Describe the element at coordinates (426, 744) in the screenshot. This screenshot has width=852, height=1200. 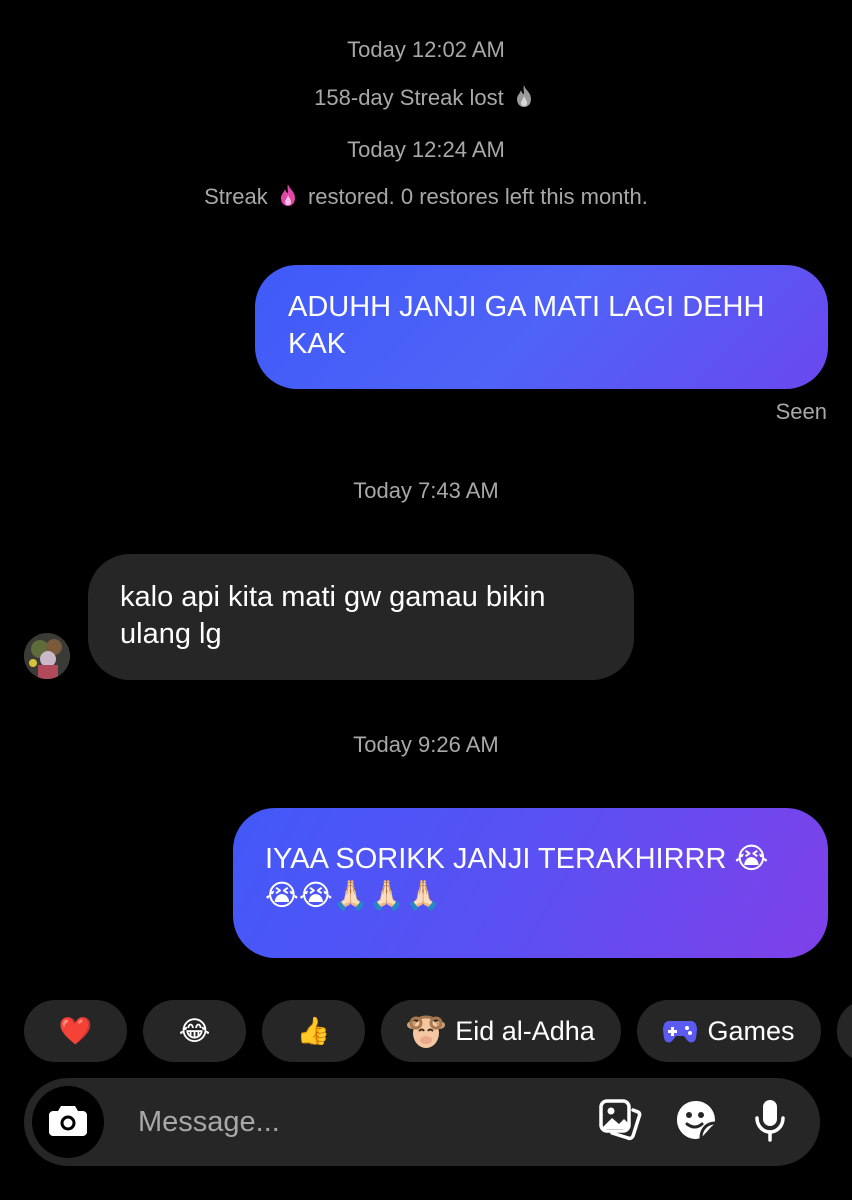
I see `timestamp-0926: Today 9:26 AM` at that location.